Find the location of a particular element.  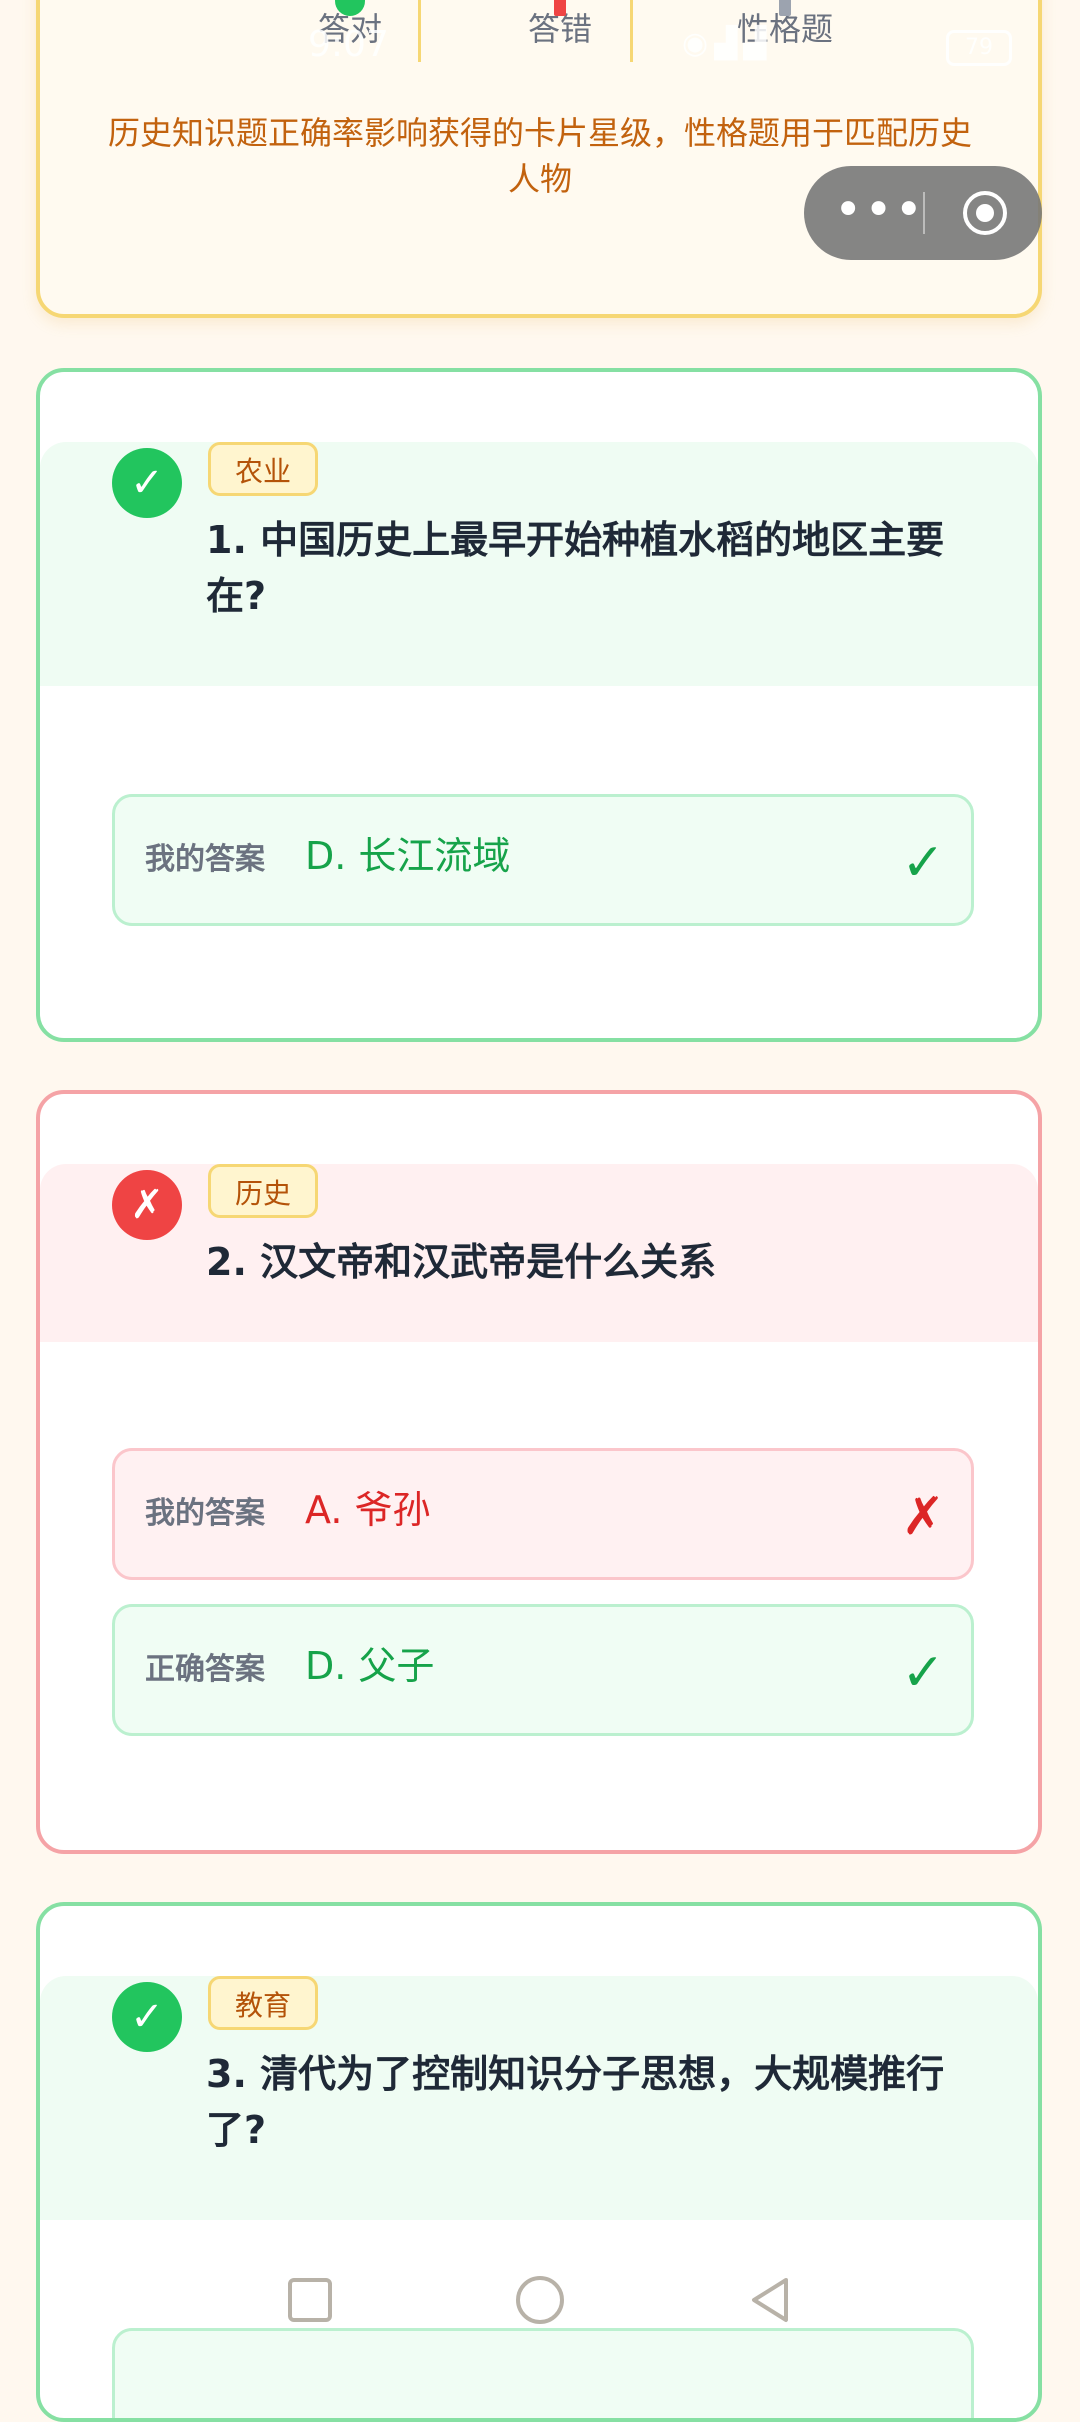

question-text: 2. 汉文帝和汉武帝是什么关系 is located at coordinates (461, 1262).